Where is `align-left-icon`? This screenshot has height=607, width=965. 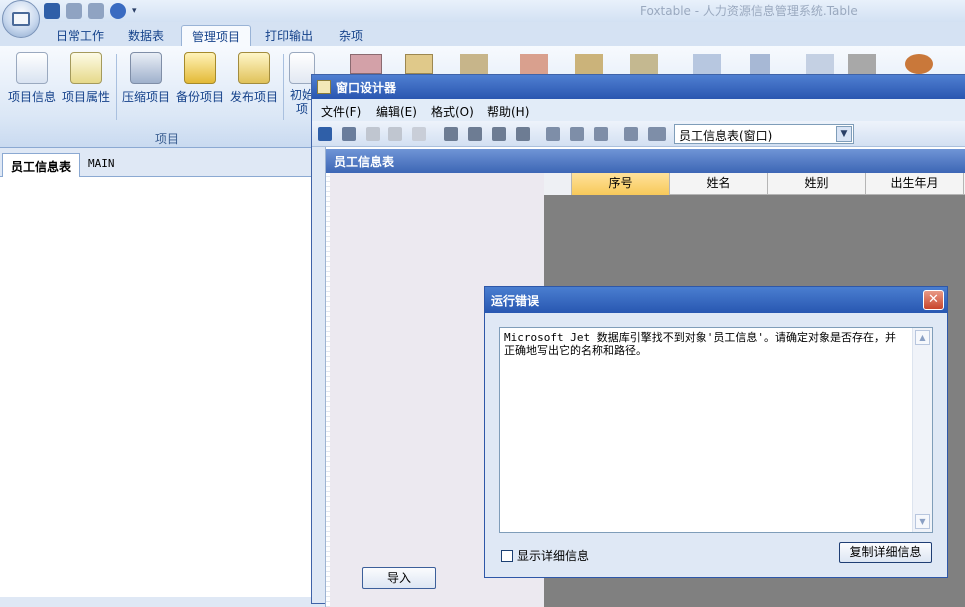 align-left-icon is located at coordinates (451, 134).